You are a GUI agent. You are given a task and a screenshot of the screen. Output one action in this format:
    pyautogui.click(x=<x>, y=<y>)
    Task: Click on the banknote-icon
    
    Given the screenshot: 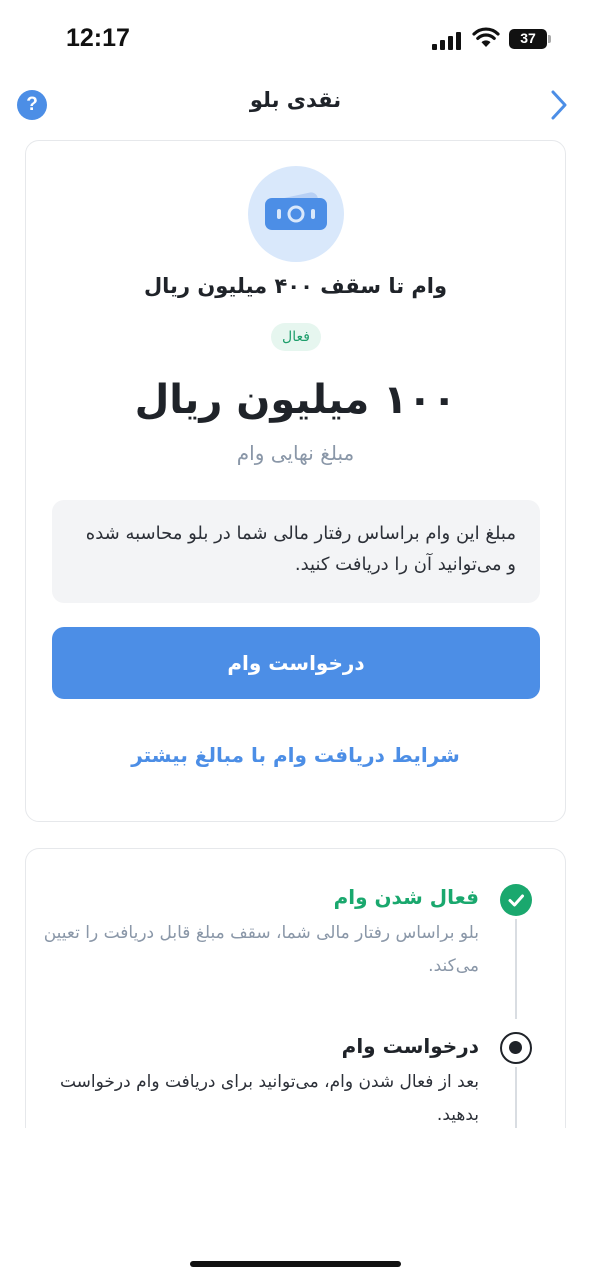 What is the action you would take?
    pyautogui.click(x=296, y=214)
    